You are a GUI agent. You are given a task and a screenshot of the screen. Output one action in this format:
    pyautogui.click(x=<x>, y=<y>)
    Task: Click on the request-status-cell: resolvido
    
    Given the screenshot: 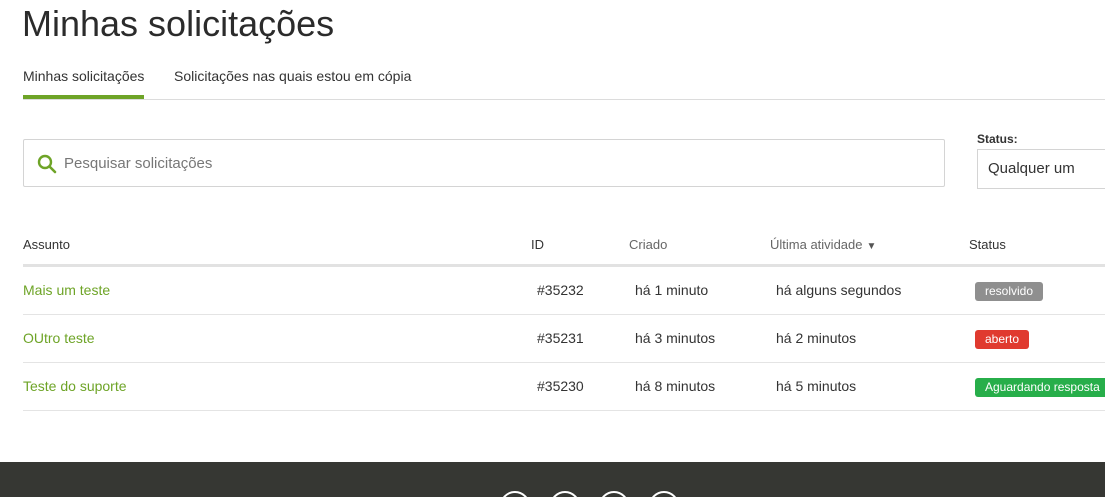 What is the action you would take?
    pyautogui.click(x=1009, y=290)
    